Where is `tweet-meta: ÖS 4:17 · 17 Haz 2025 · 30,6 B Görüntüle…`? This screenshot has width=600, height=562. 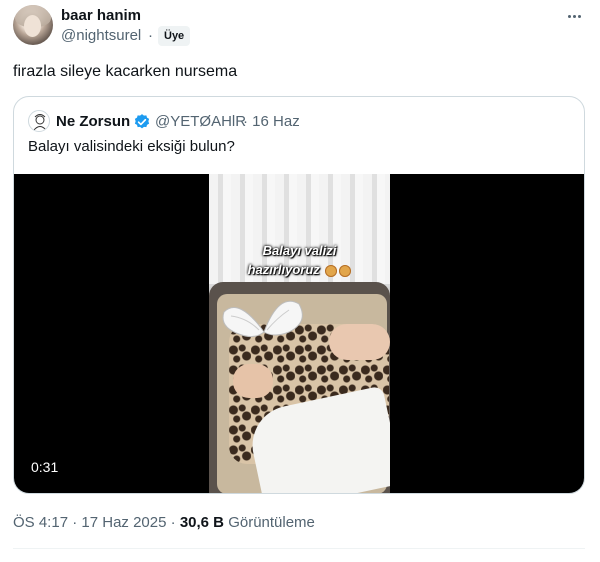
tweet-meta: ÖS 4:17 · 17 Haz 2025 · 30,6 B Görüntüle… is located at coordinates (164, 522).